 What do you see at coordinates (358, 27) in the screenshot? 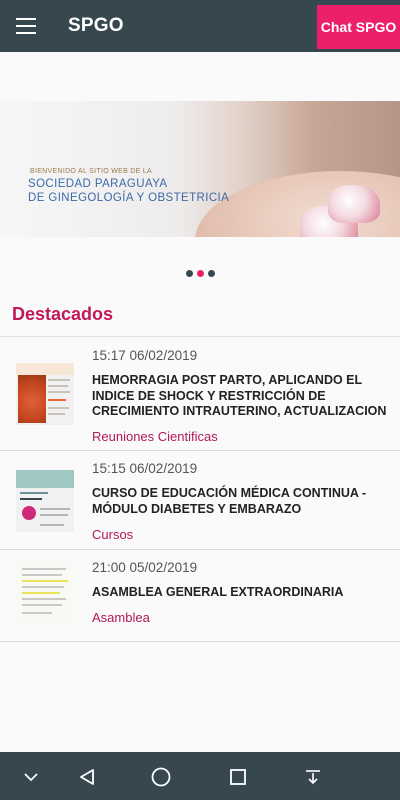
I see `chat-button: Chat SPGO` at bounding box center [358, 27].